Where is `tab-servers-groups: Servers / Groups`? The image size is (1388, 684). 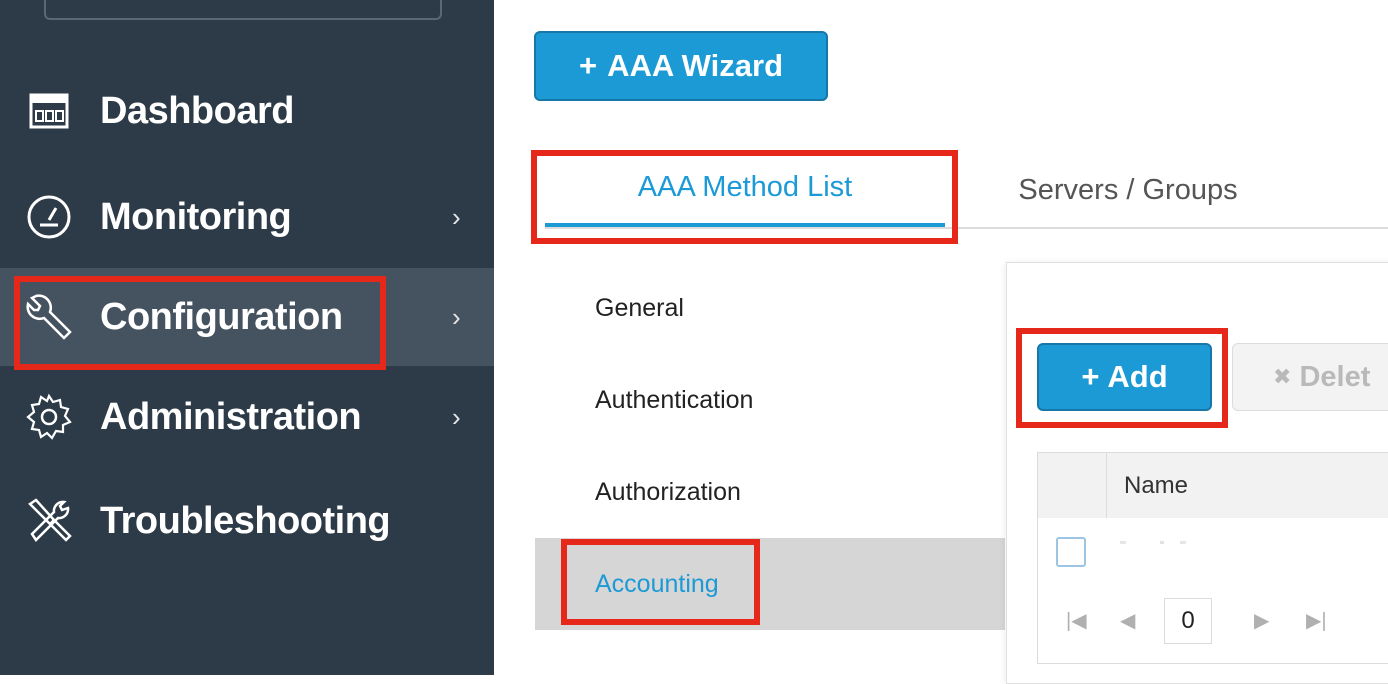
tab-servers-groups: Servers / Groups is located at coordinates (1128, 190).